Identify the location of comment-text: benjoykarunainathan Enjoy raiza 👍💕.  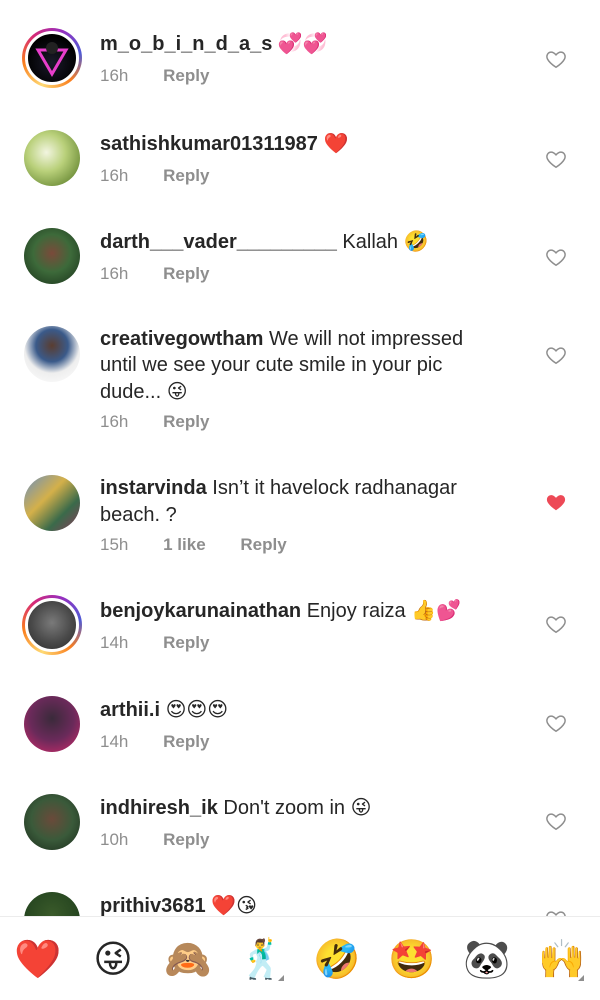
(300, 610).